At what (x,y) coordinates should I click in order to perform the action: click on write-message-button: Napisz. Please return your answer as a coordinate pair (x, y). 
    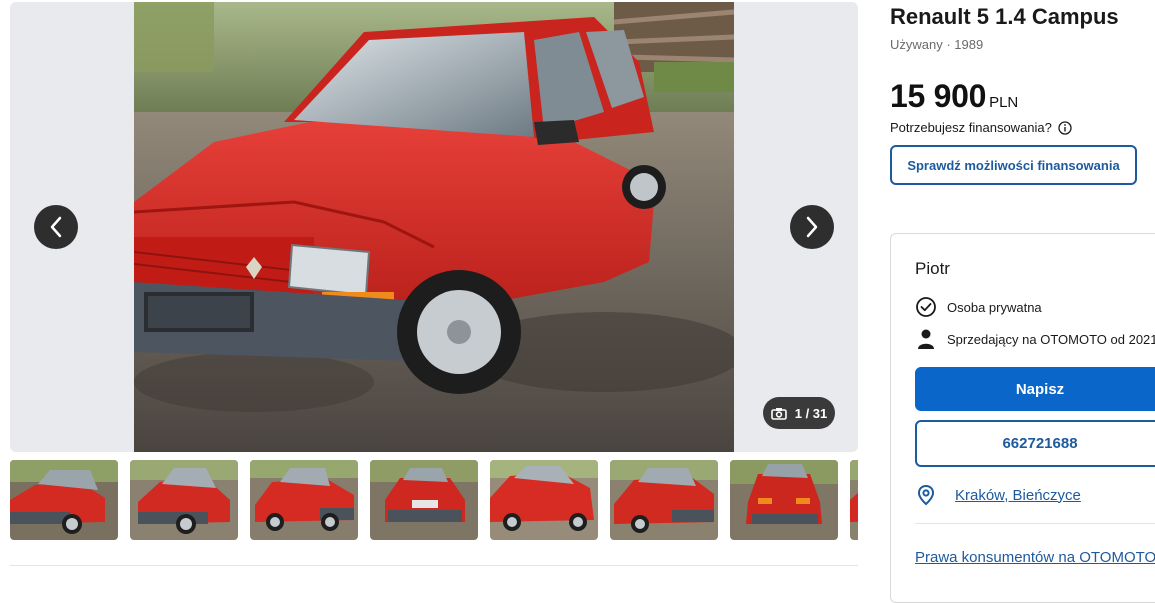
    Looking at the image, I should click on (1035, 389).